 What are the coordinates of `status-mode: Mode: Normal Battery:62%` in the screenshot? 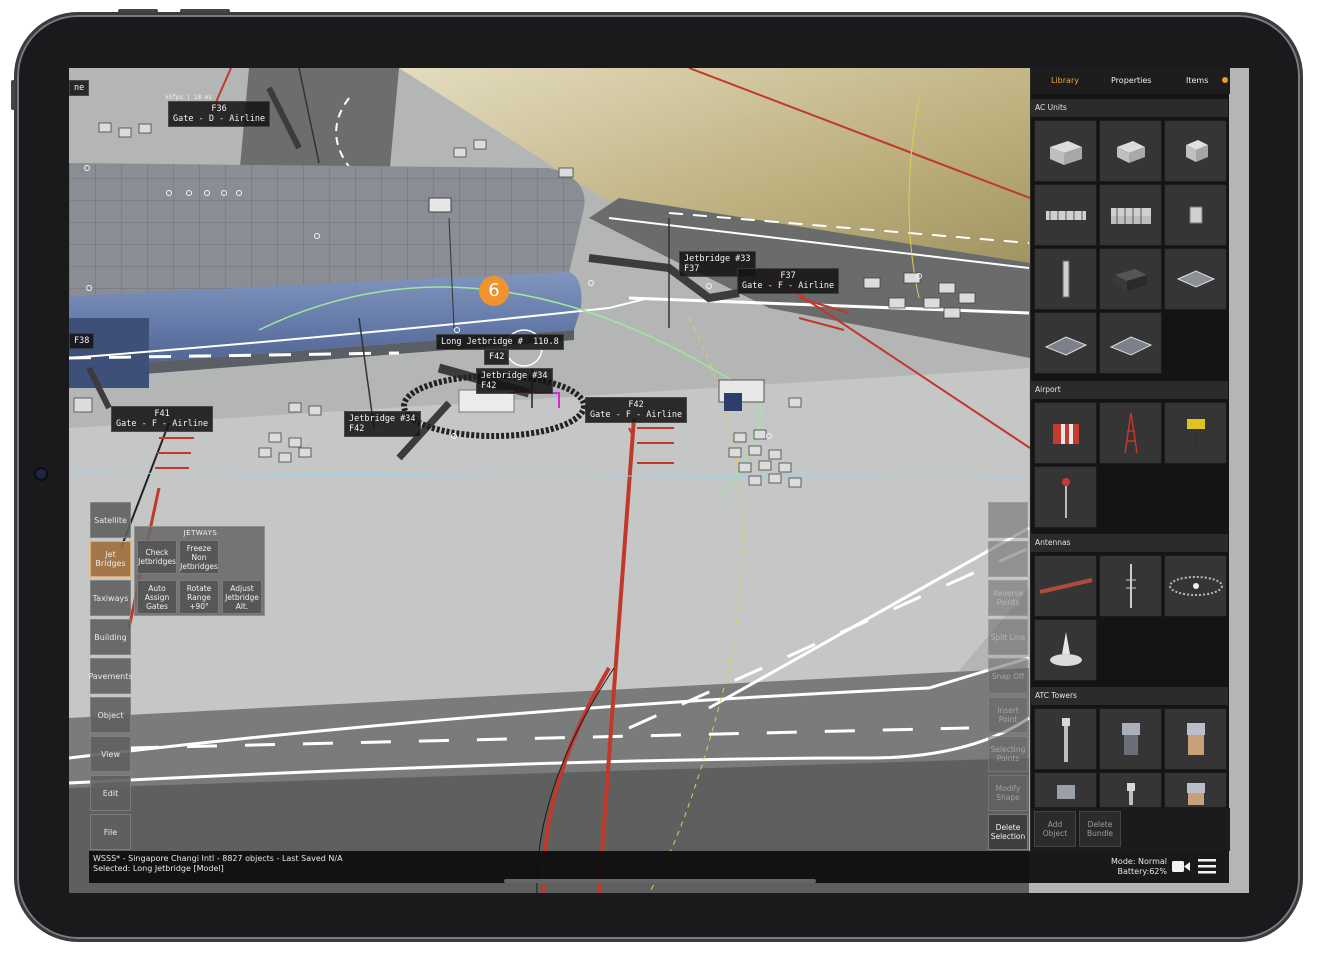 It's located at (1139, 867).